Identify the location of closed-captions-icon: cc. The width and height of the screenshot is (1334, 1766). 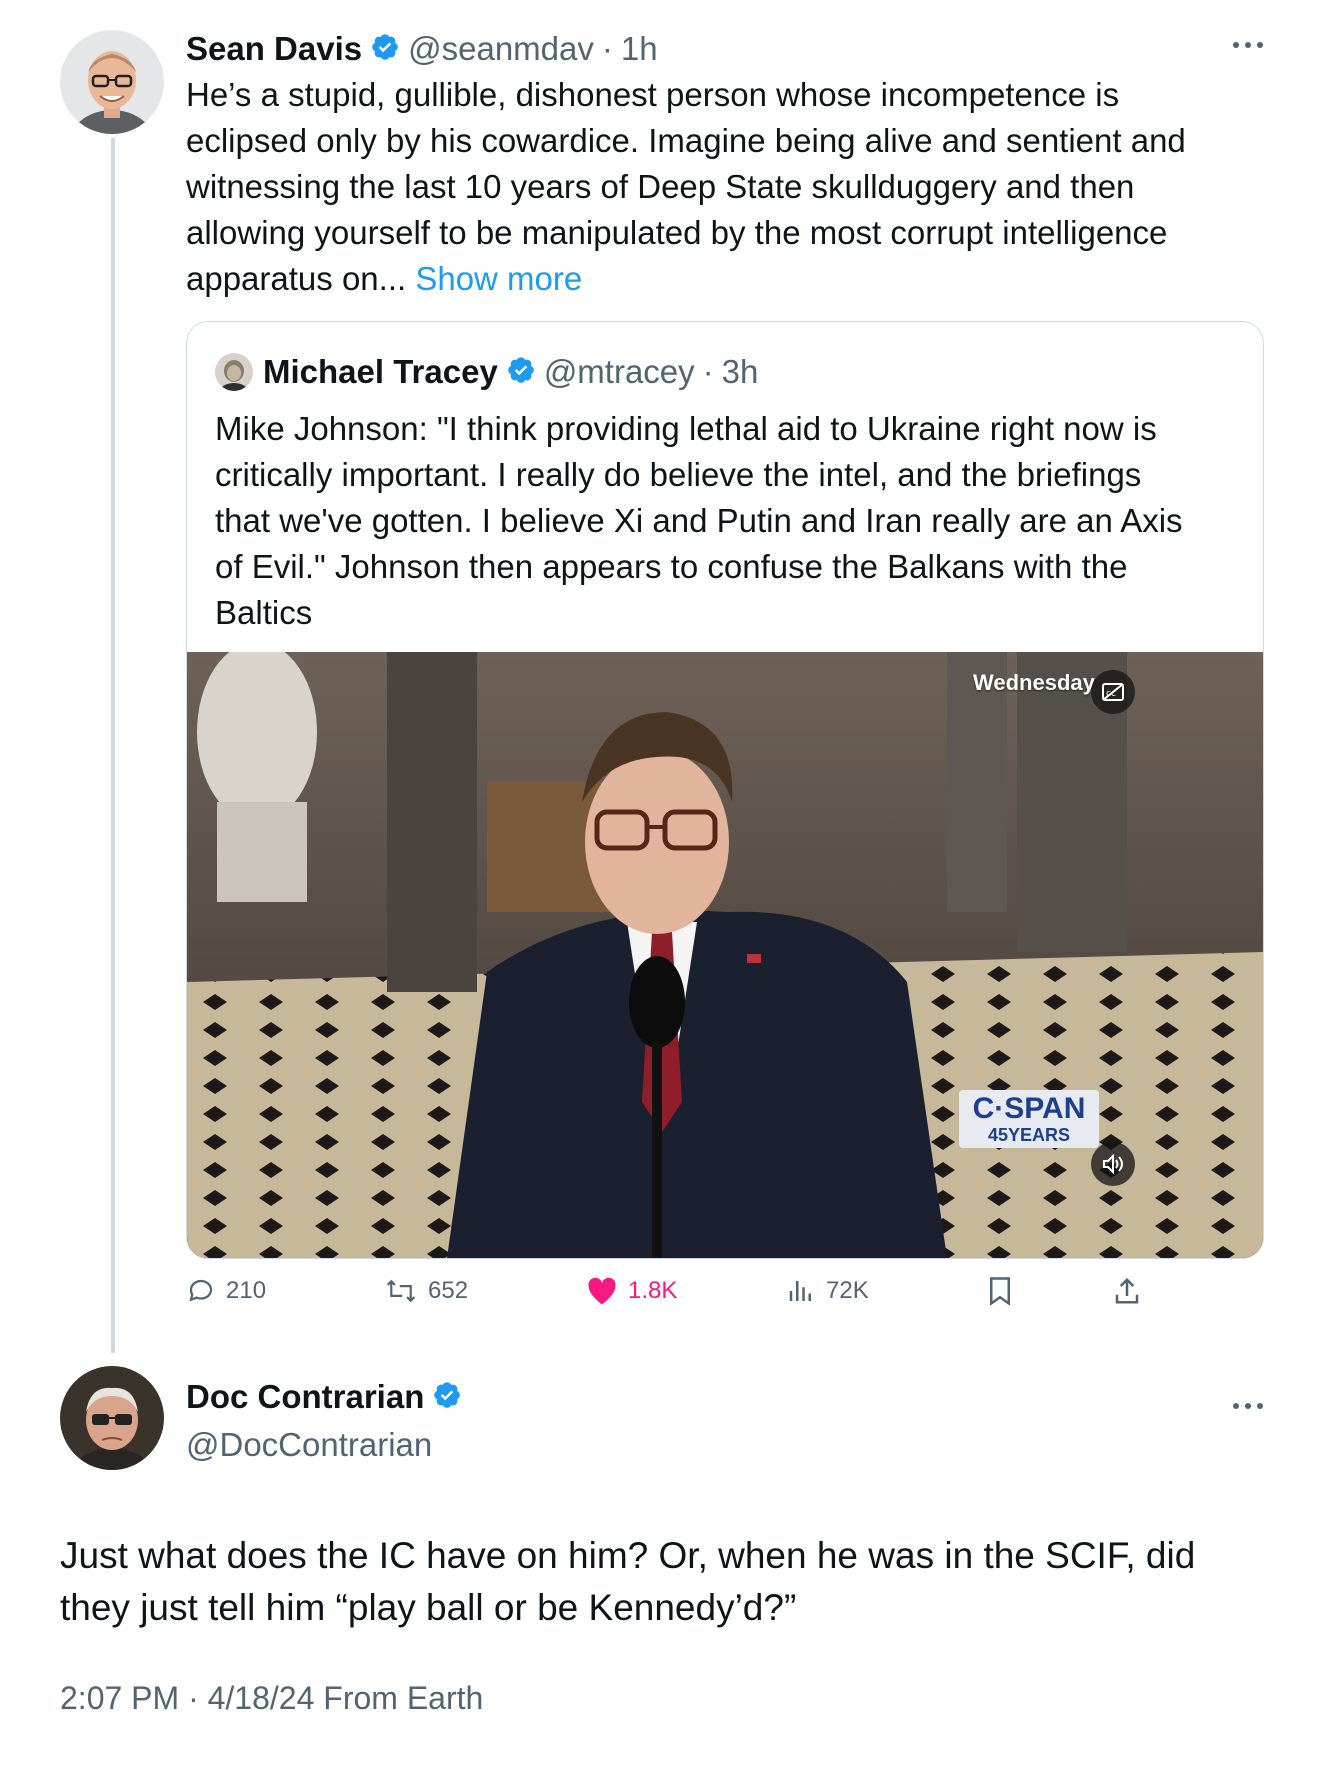
(1113, 692).